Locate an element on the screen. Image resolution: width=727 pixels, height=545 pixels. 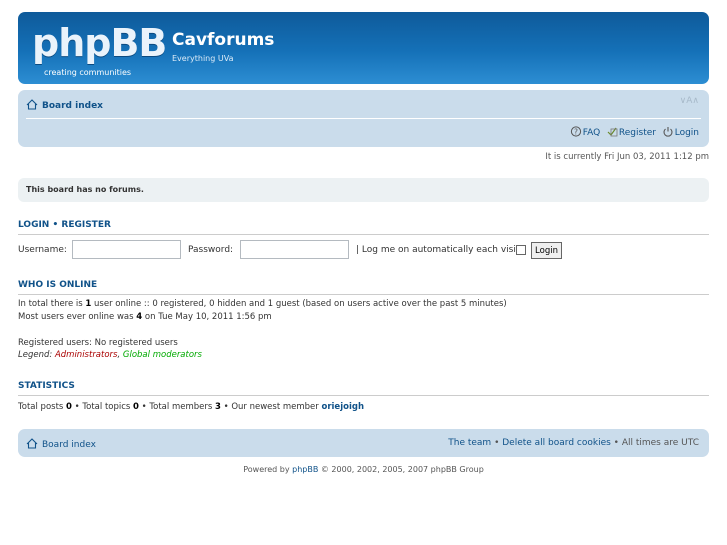
legend-label: Legend: is located at coordinates (36, 355).